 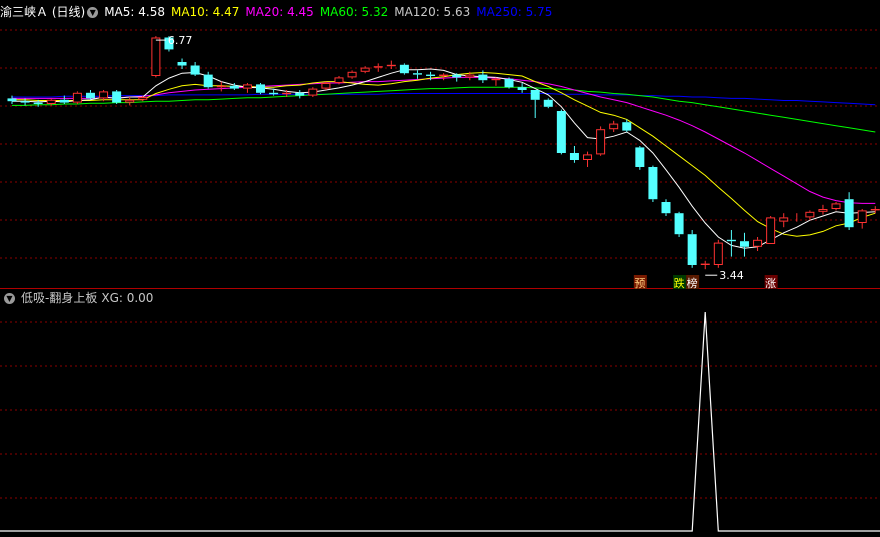 I want to click on sub-panel-header: ▼ 低吸-翻身上板 XG: 0.00, so click(x=79, y=298).